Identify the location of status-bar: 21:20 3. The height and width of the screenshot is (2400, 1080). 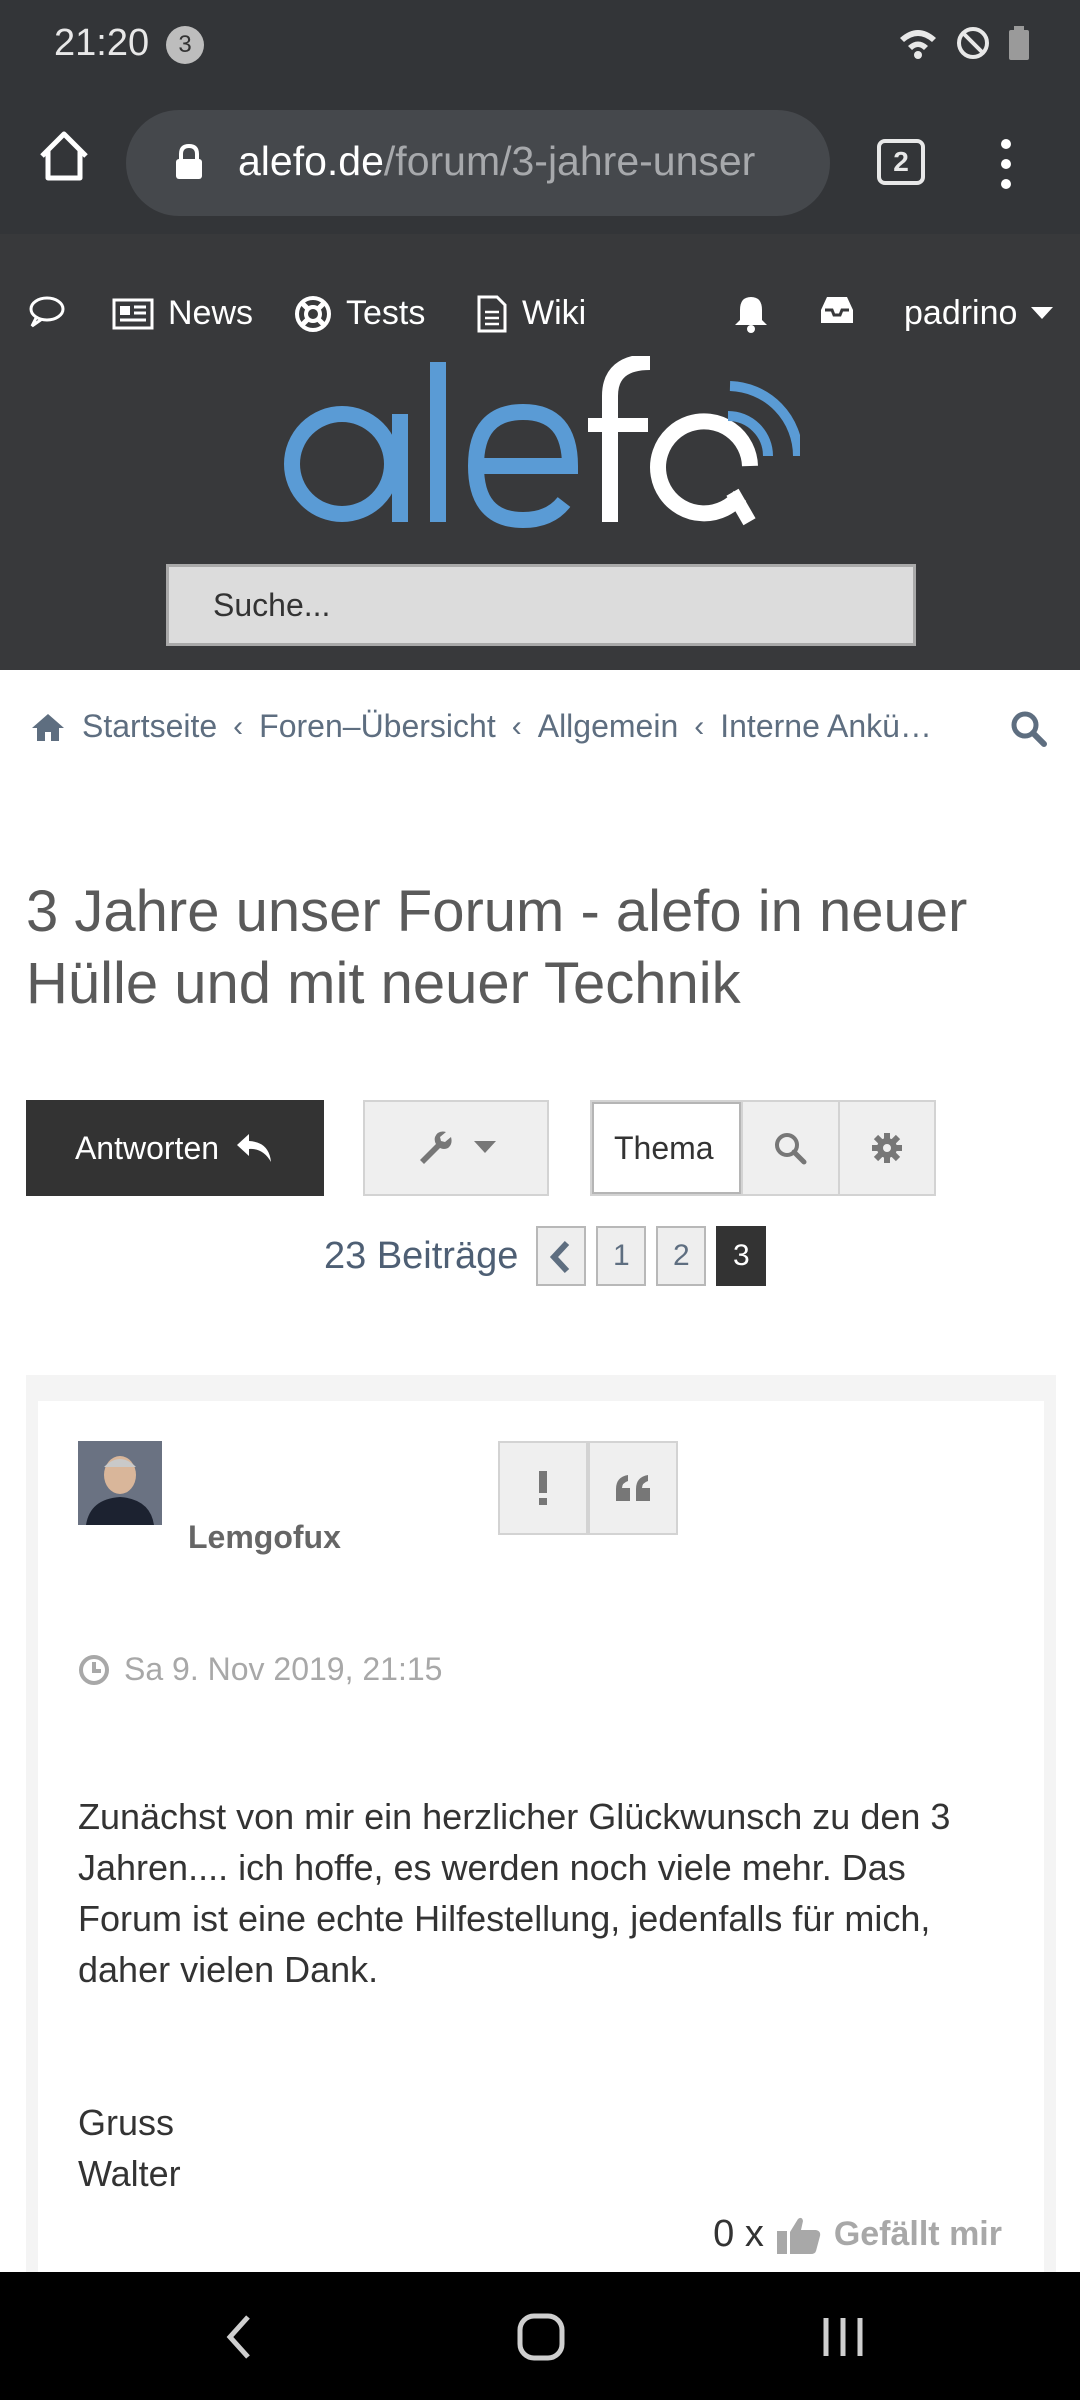
(540, 46).